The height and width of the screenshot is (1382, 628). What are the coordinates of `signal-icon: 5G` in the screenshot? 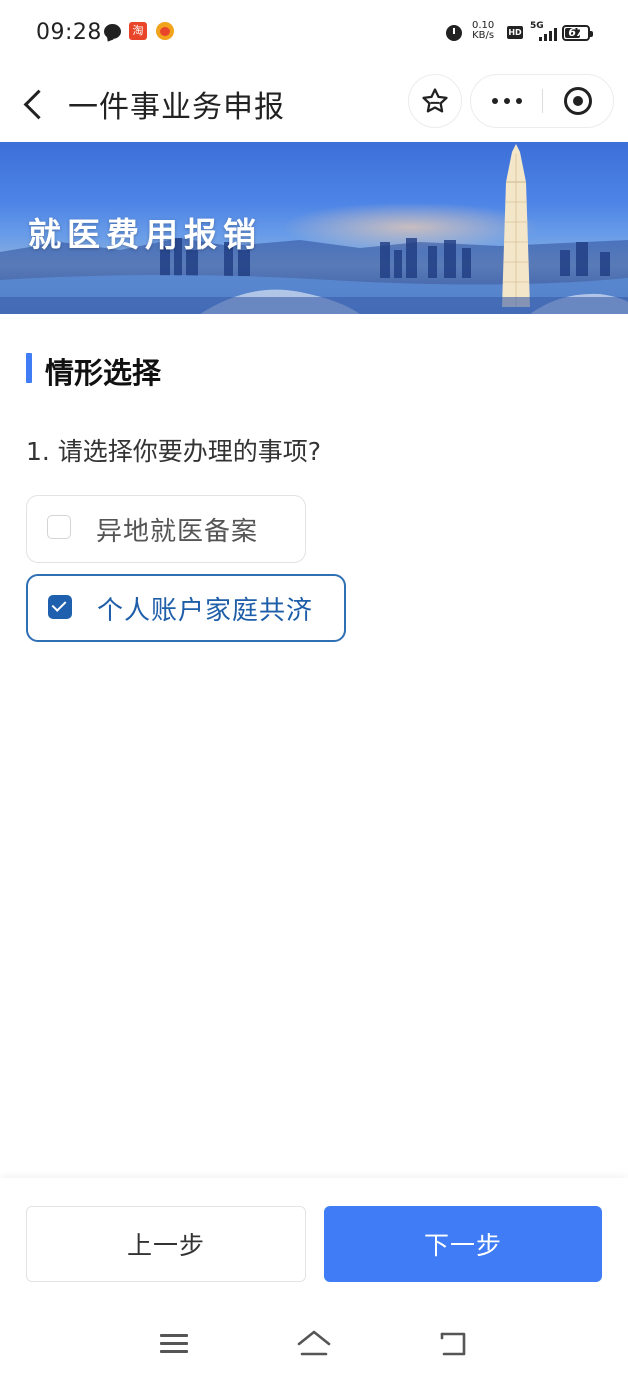 It's located at (543, 31).